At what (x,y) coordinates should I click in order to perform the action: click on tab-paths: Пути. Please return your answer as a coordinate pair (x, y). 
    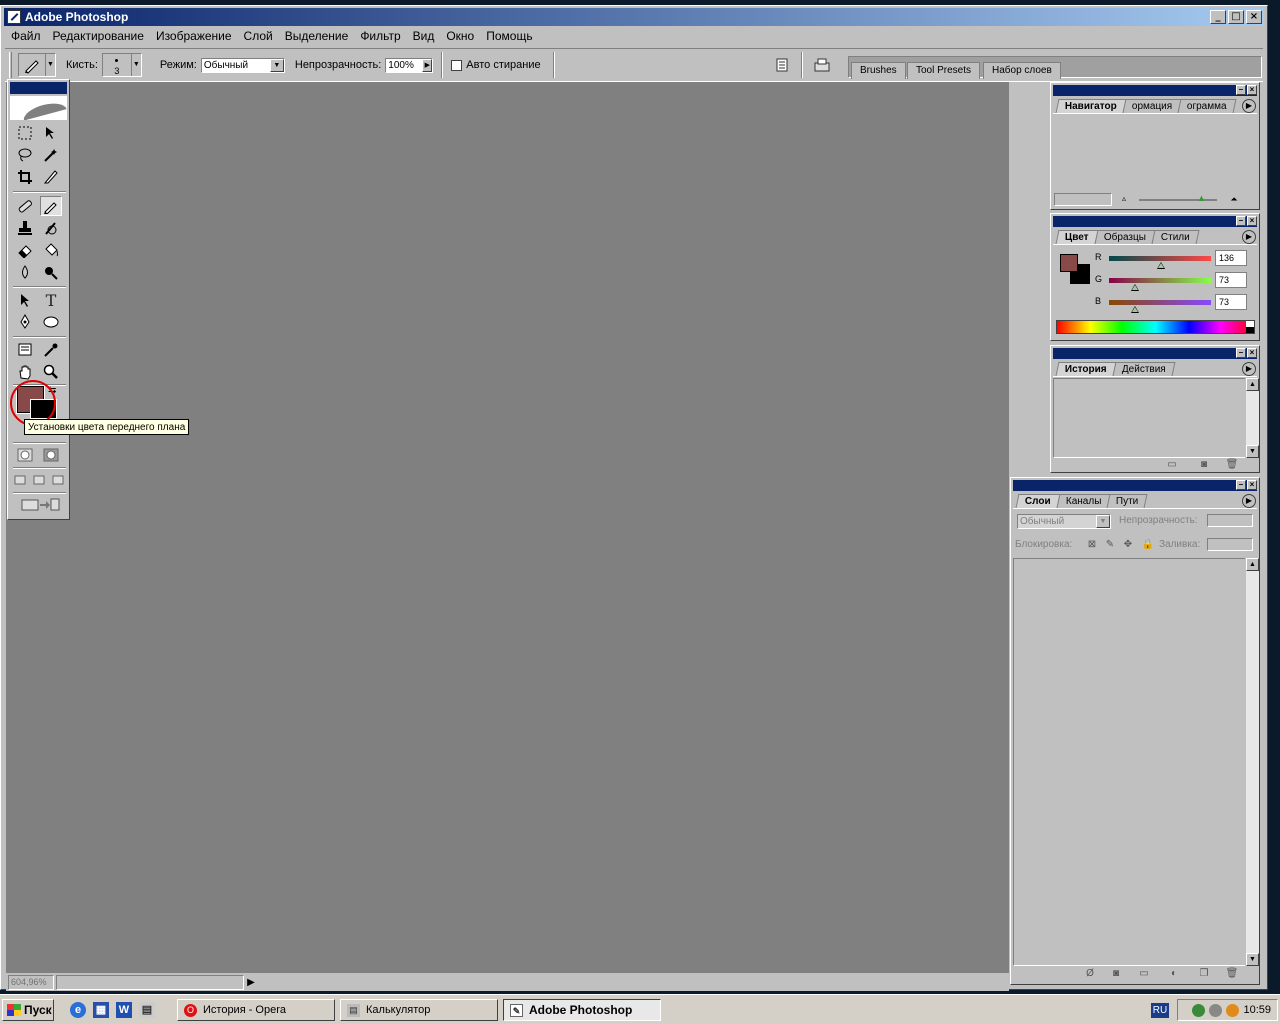
    Looking at the image, I should click on (1127, 501).